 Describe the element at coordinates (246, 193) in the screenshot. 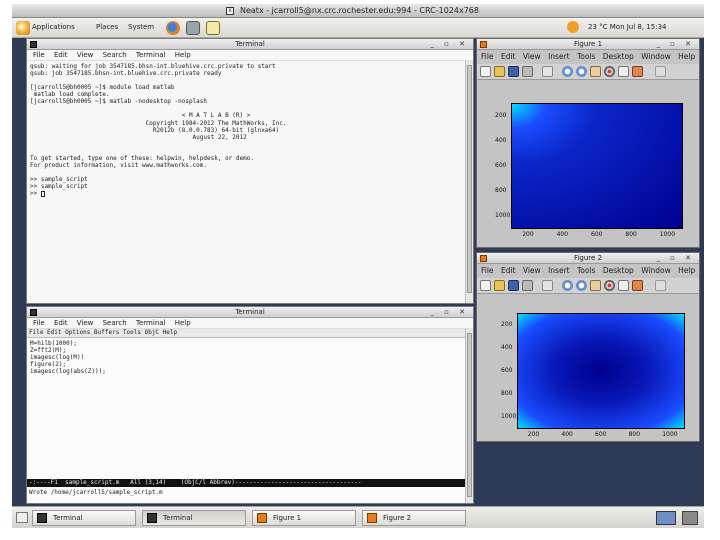

I see `terminal-line: >>` at that location.